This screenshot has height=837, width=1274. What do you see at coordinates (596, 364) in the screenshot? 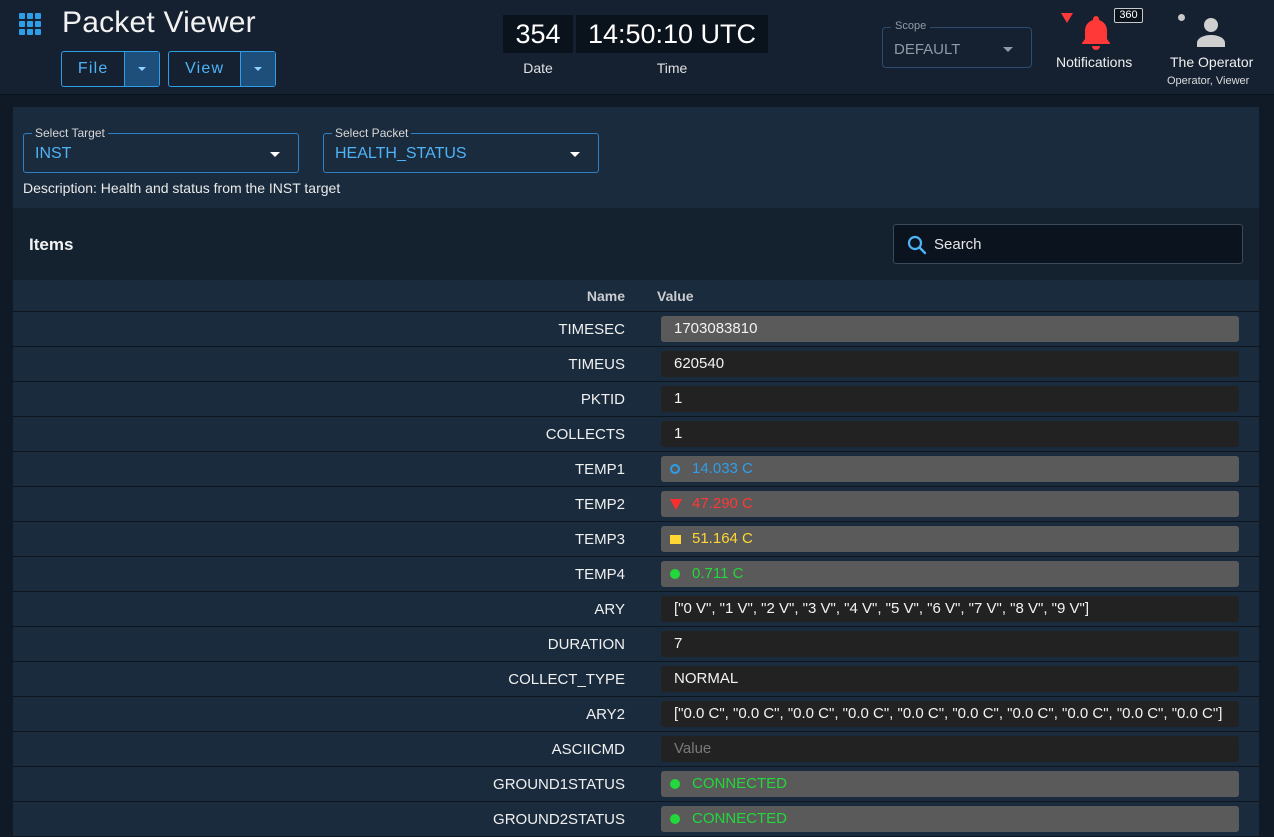
I see `item-name: TIMEUS` at bounding box center [596, 364].